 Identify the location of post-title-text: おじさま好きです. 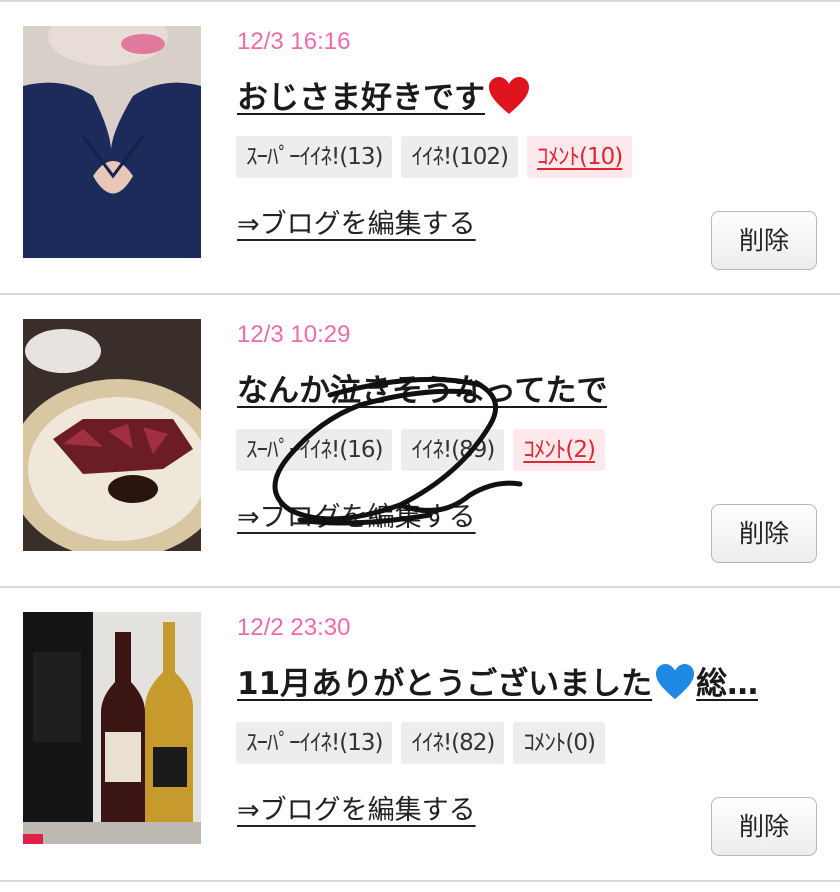
(361, 98).